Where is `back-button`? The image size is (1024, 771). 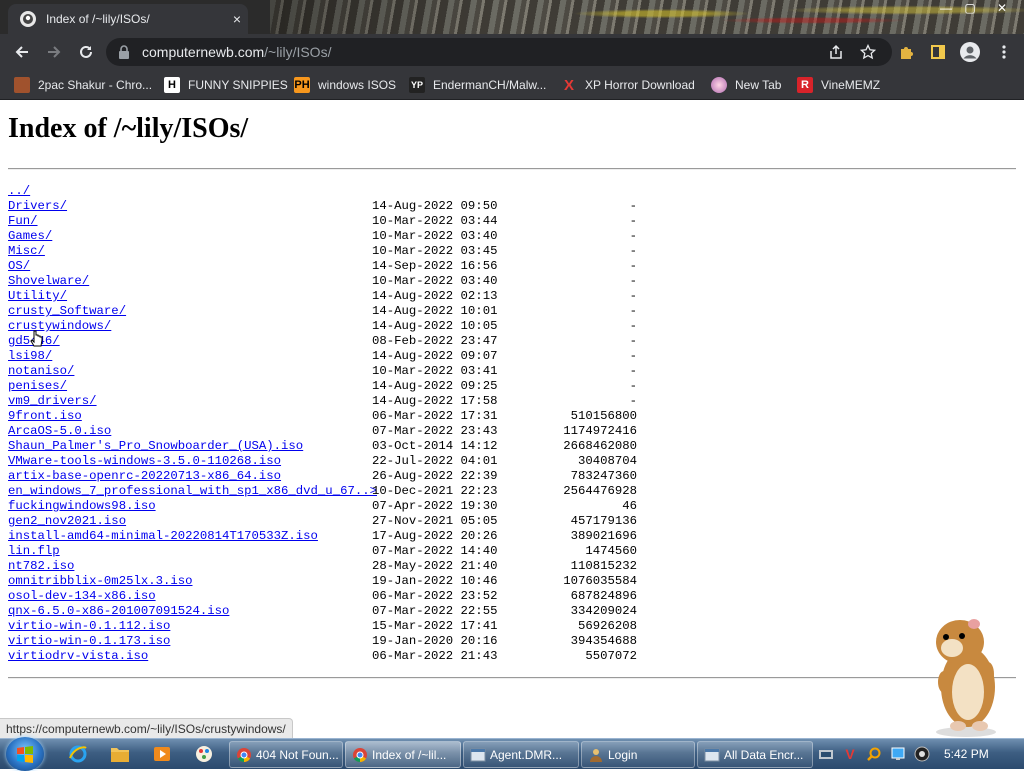 back-button is located at coordinates (22, 52).